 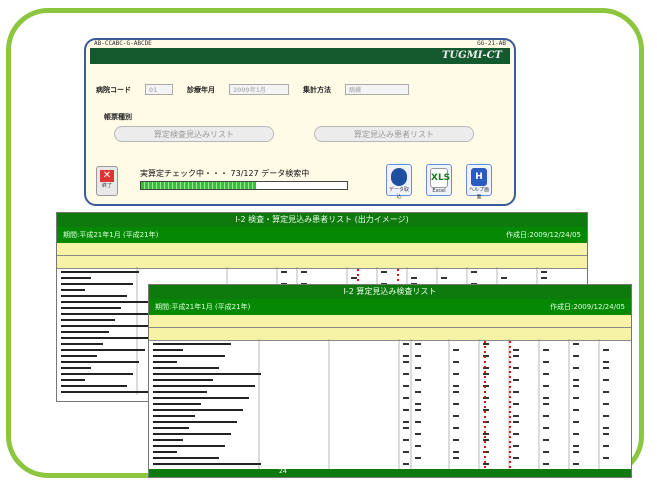 What do you see at coordinates (390, 472) in the screenshot?
I see `report-front-footer: 24` at bounding box center [390, 472].